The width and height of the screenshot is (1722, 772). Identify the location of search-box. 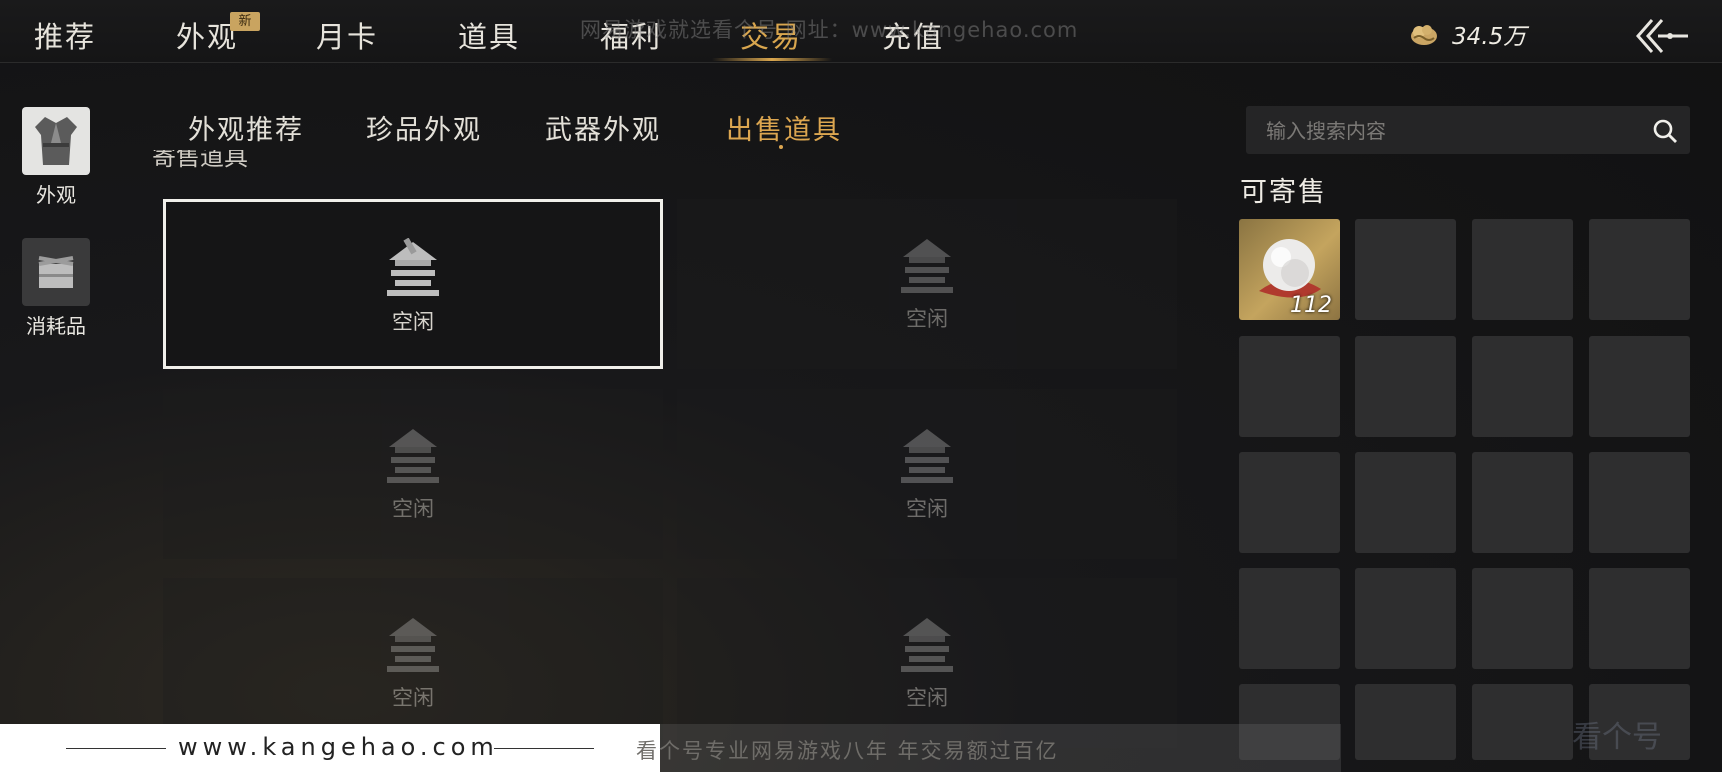
(1468, 130).